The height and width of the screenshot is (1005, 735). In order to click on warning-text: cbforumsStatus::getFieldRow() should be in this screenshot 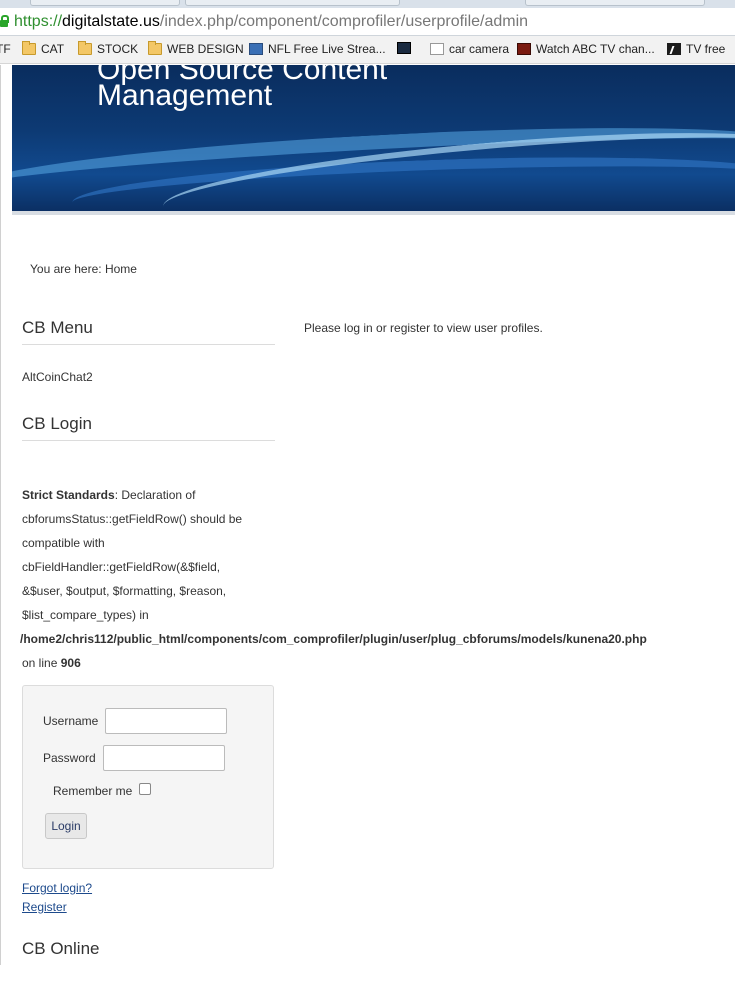, I will do `click(132, 519)`.